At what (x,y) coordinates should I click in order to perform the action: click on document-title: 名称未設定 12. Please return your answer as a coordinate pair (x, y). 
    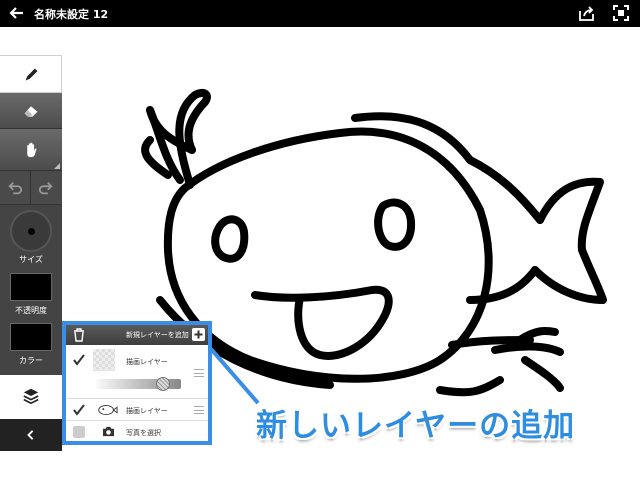
    Looking at the image, I should click on (71, 14).